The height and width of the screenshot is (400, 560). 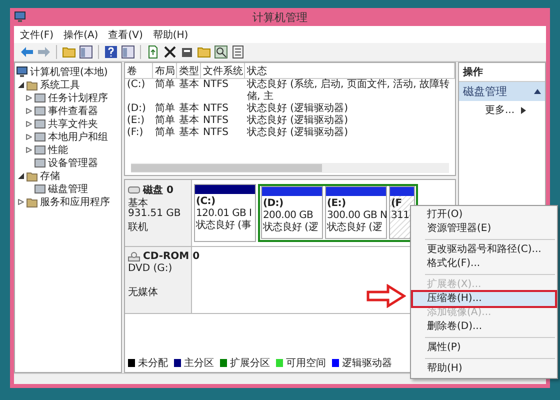 I want to click on search-icon, so click(x=221, y=52).